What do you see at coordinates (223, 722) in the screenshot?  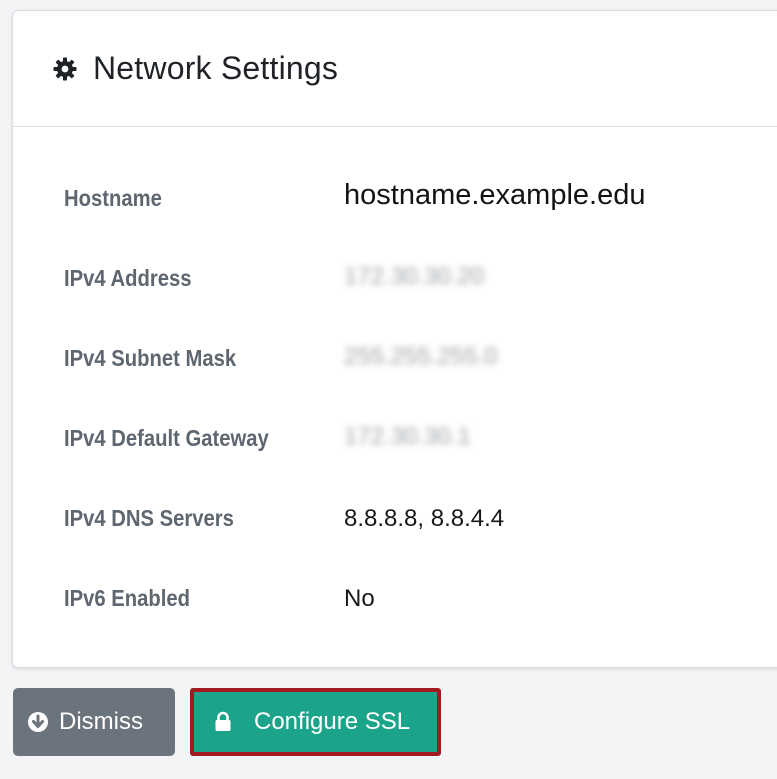 I see `lock-icon` at bounding box center [223, 722].